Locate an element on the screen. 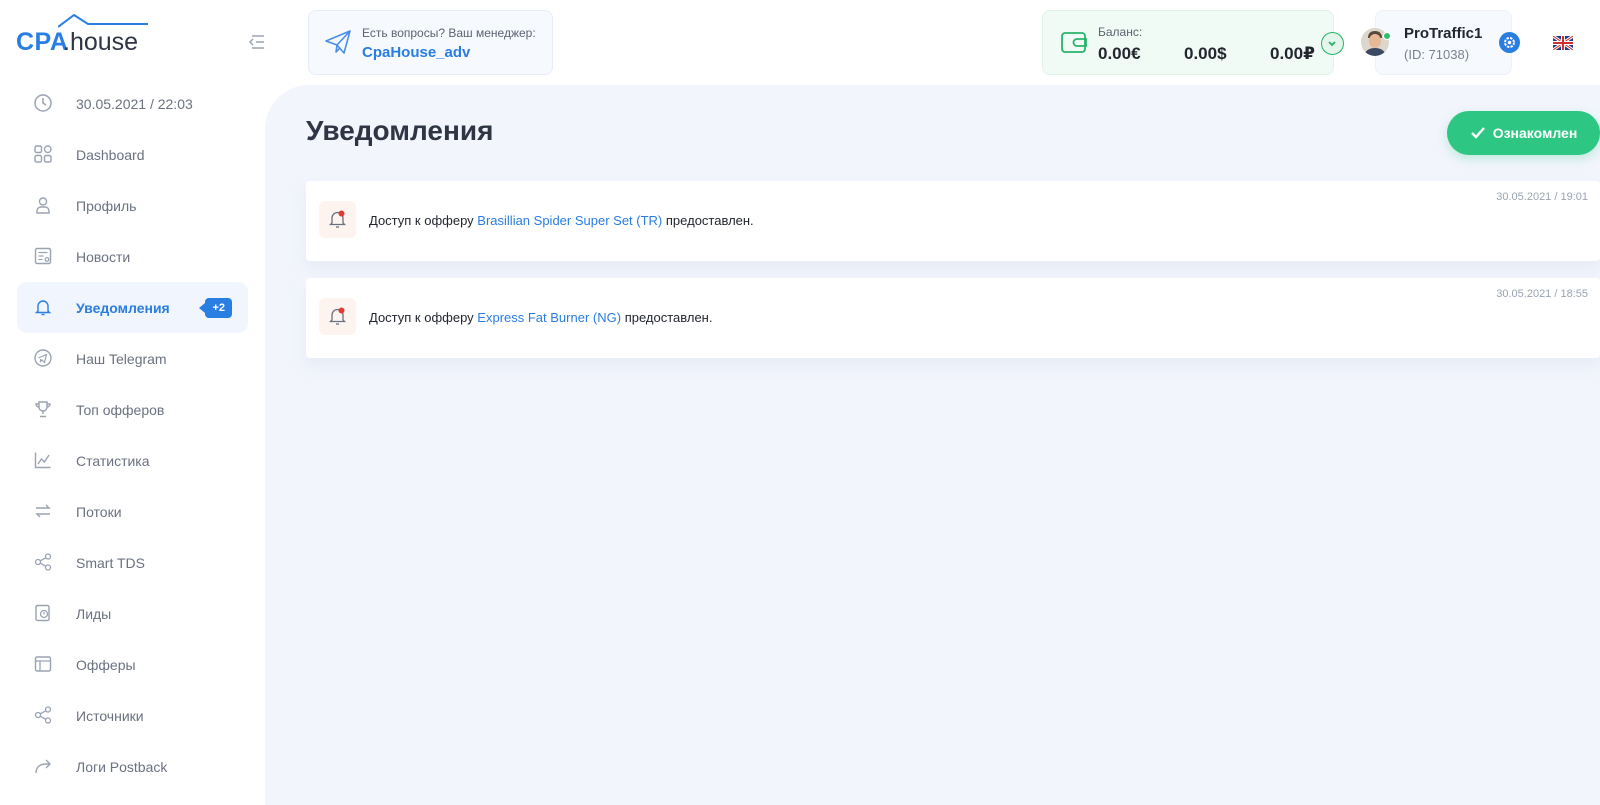 The width and height of the screenshot is (1600, 805). sidebar-item-dashboard: Dashboard is located at coordinates (132, 154).